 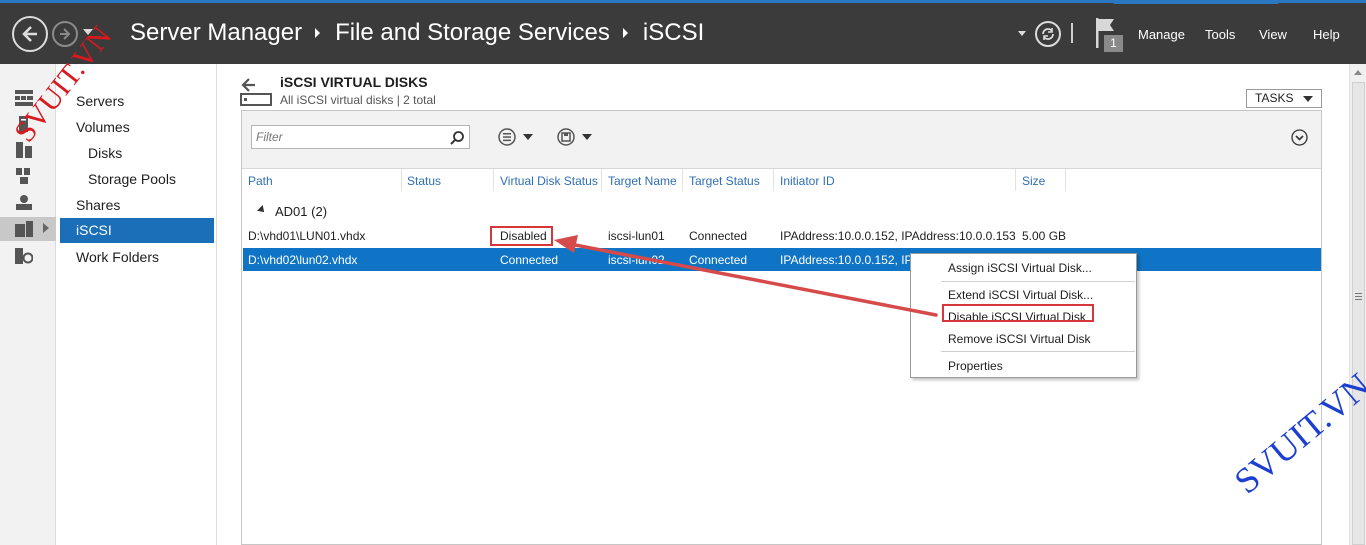 I want to click on window-tab, so click(x=1196, y=2).